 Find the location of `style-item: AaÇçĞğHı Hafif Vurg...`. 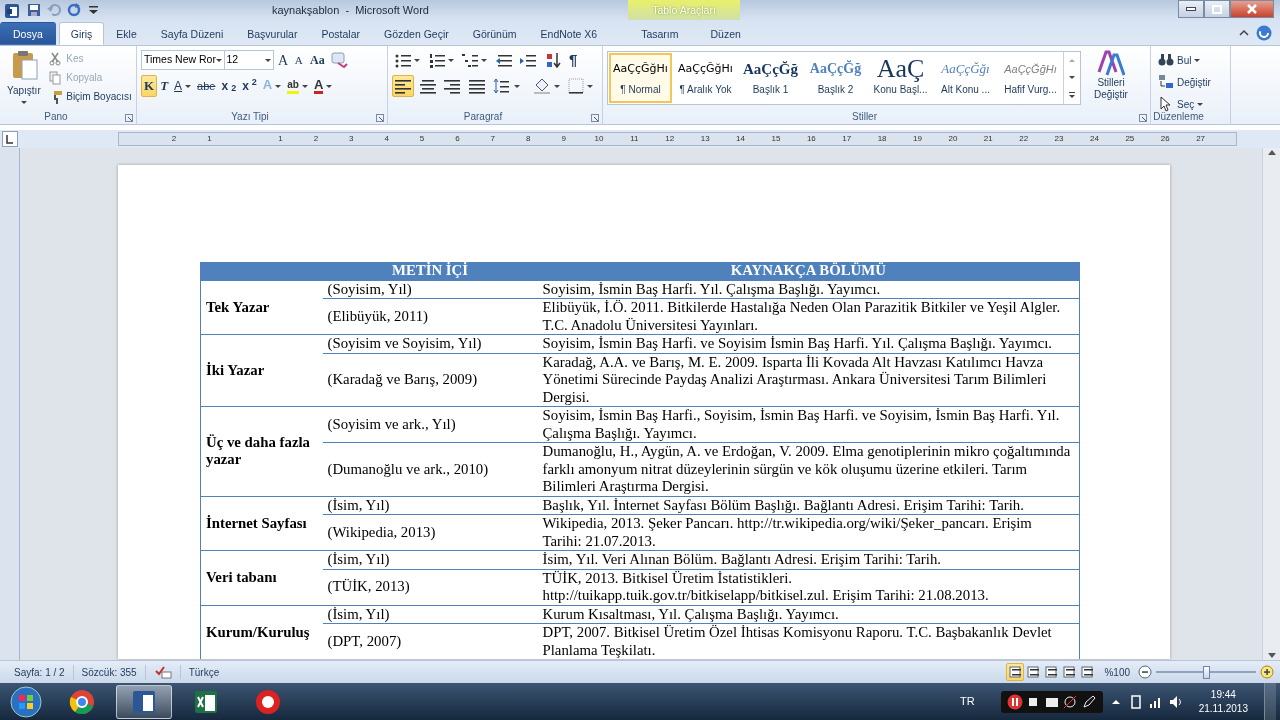

style-item: AaÇçĞğHı Hafif Vurg... is located at coordinates (1030, 78).